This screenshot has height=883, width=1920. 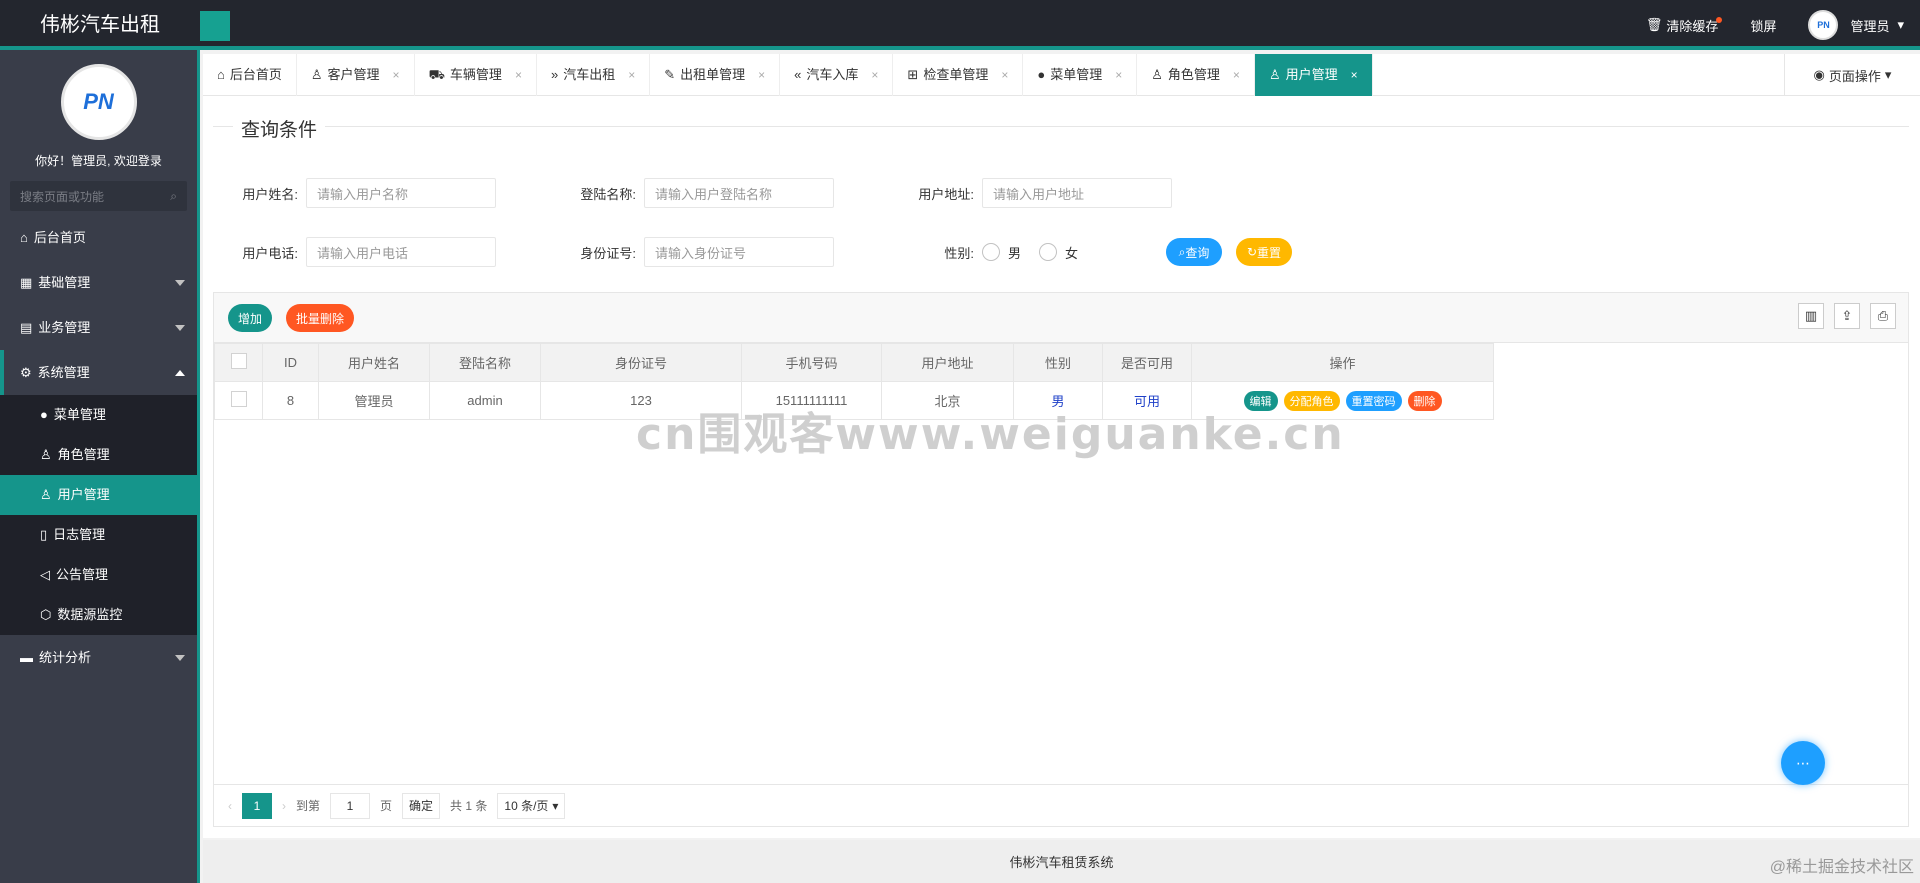 I want to click on tab-customer: ♙ 客户管理 ×, so click(x=356, y=75).